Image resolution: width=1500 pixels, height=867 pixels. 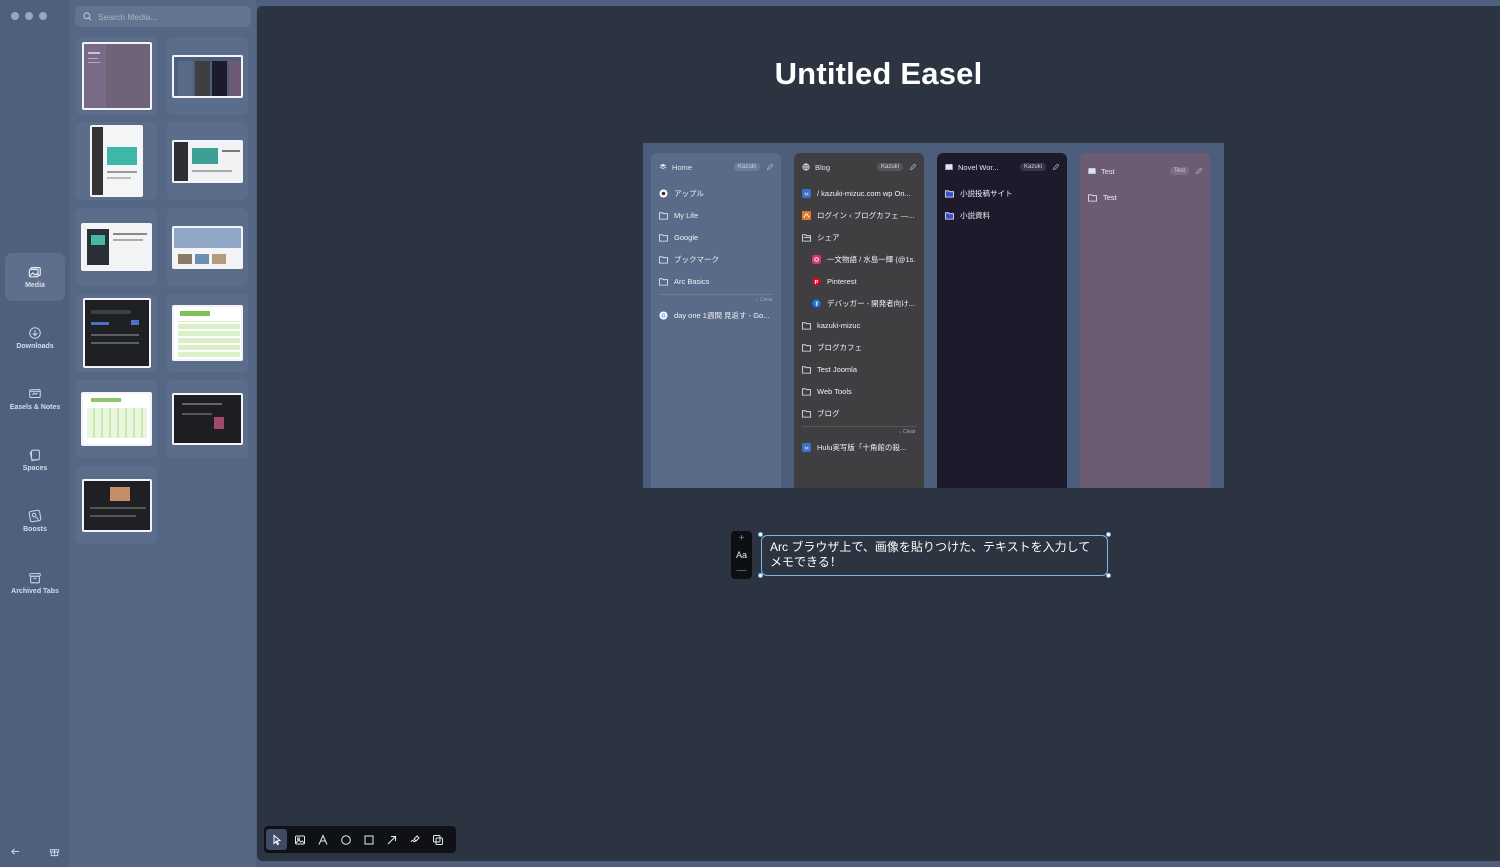 What do you see at coordinates (859, 369) in the screenshot?
I see `folder-item: Test Joomla` at bounding box center [859, 369].